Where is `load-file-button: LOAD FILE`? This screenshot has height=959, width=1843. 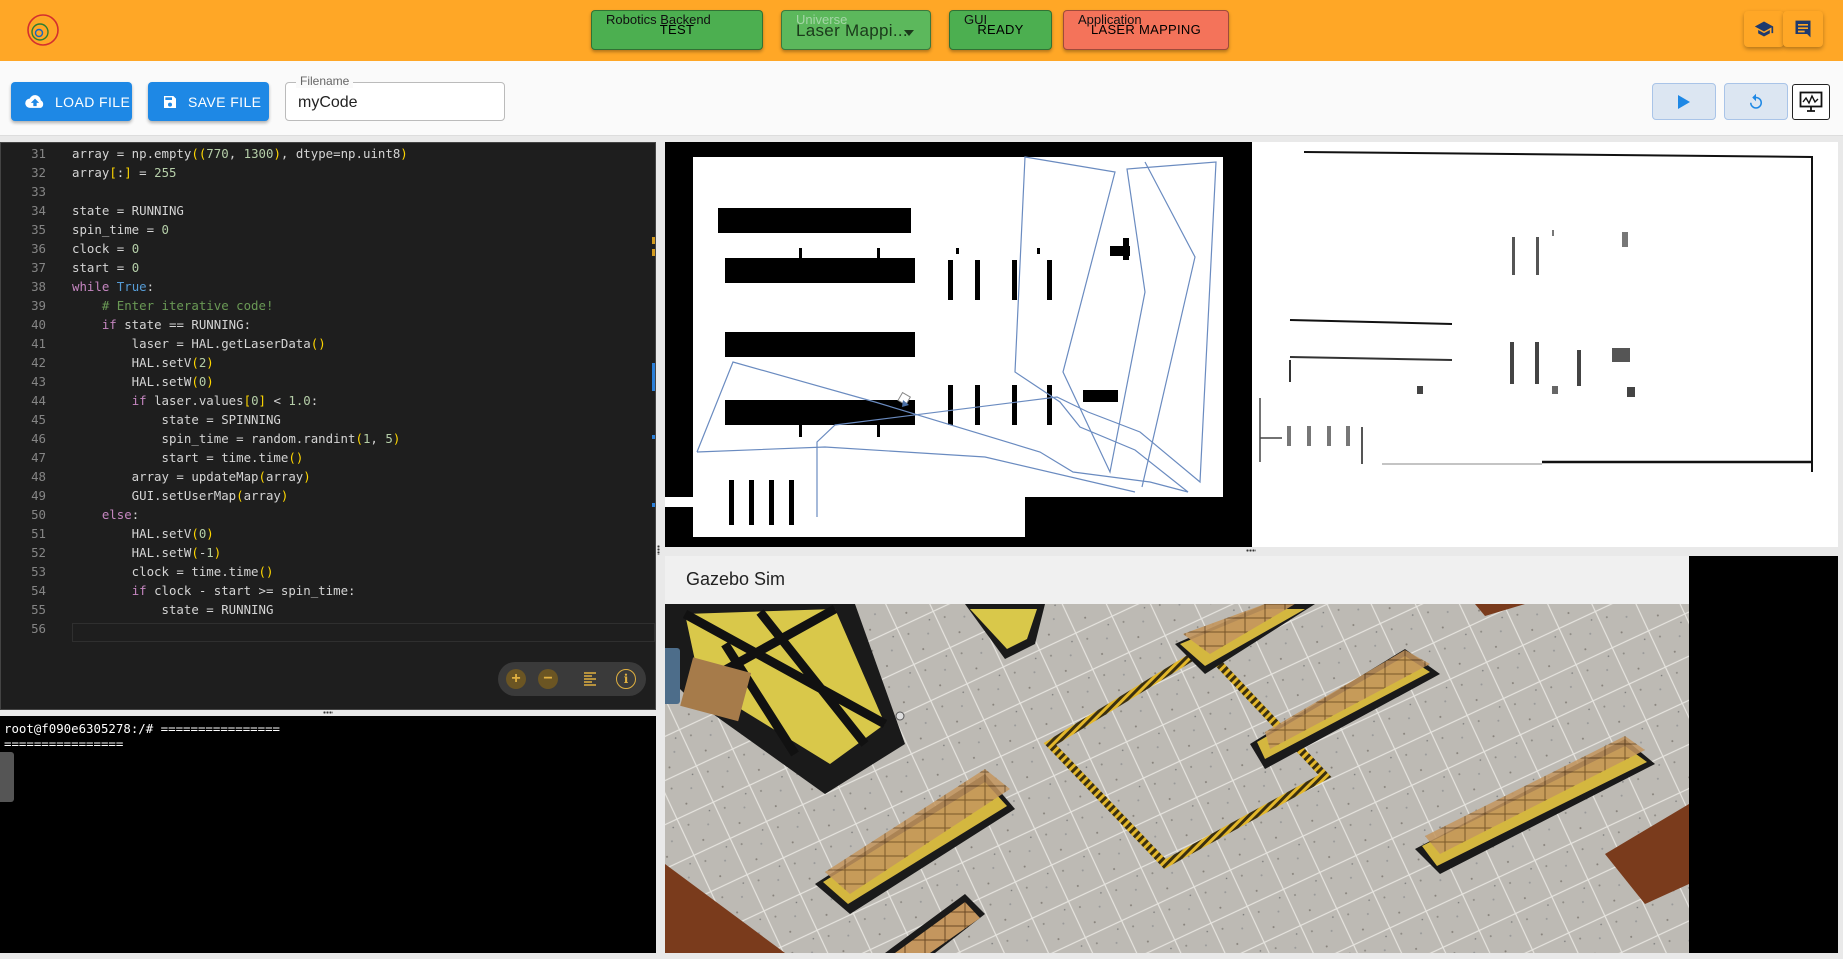
load-file-button: LOAD FILE is located at coordinates (71, 101).